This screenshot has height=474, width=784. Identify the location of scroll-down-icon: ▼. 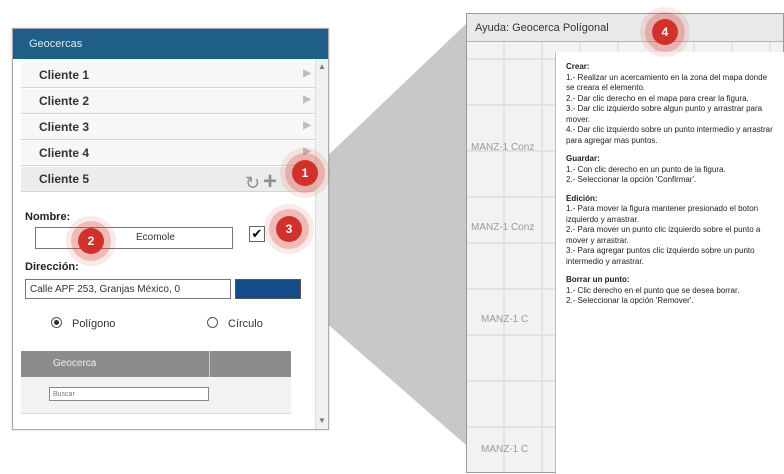
(322, 421).